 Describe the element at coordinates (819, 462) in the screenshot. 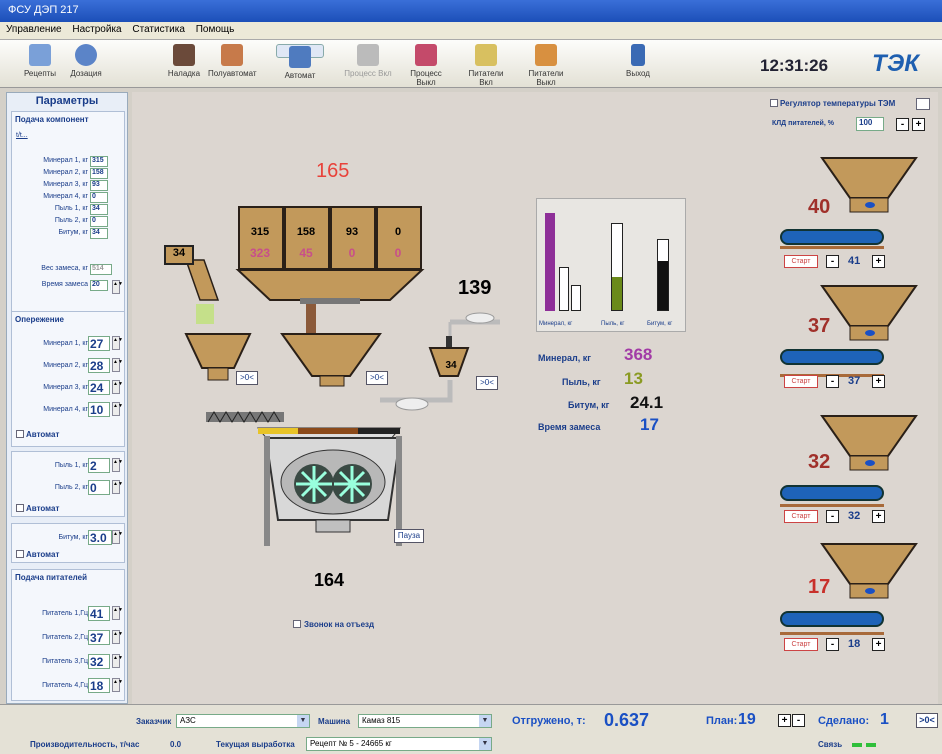

I see `feeder-3-value: 32` at that location.